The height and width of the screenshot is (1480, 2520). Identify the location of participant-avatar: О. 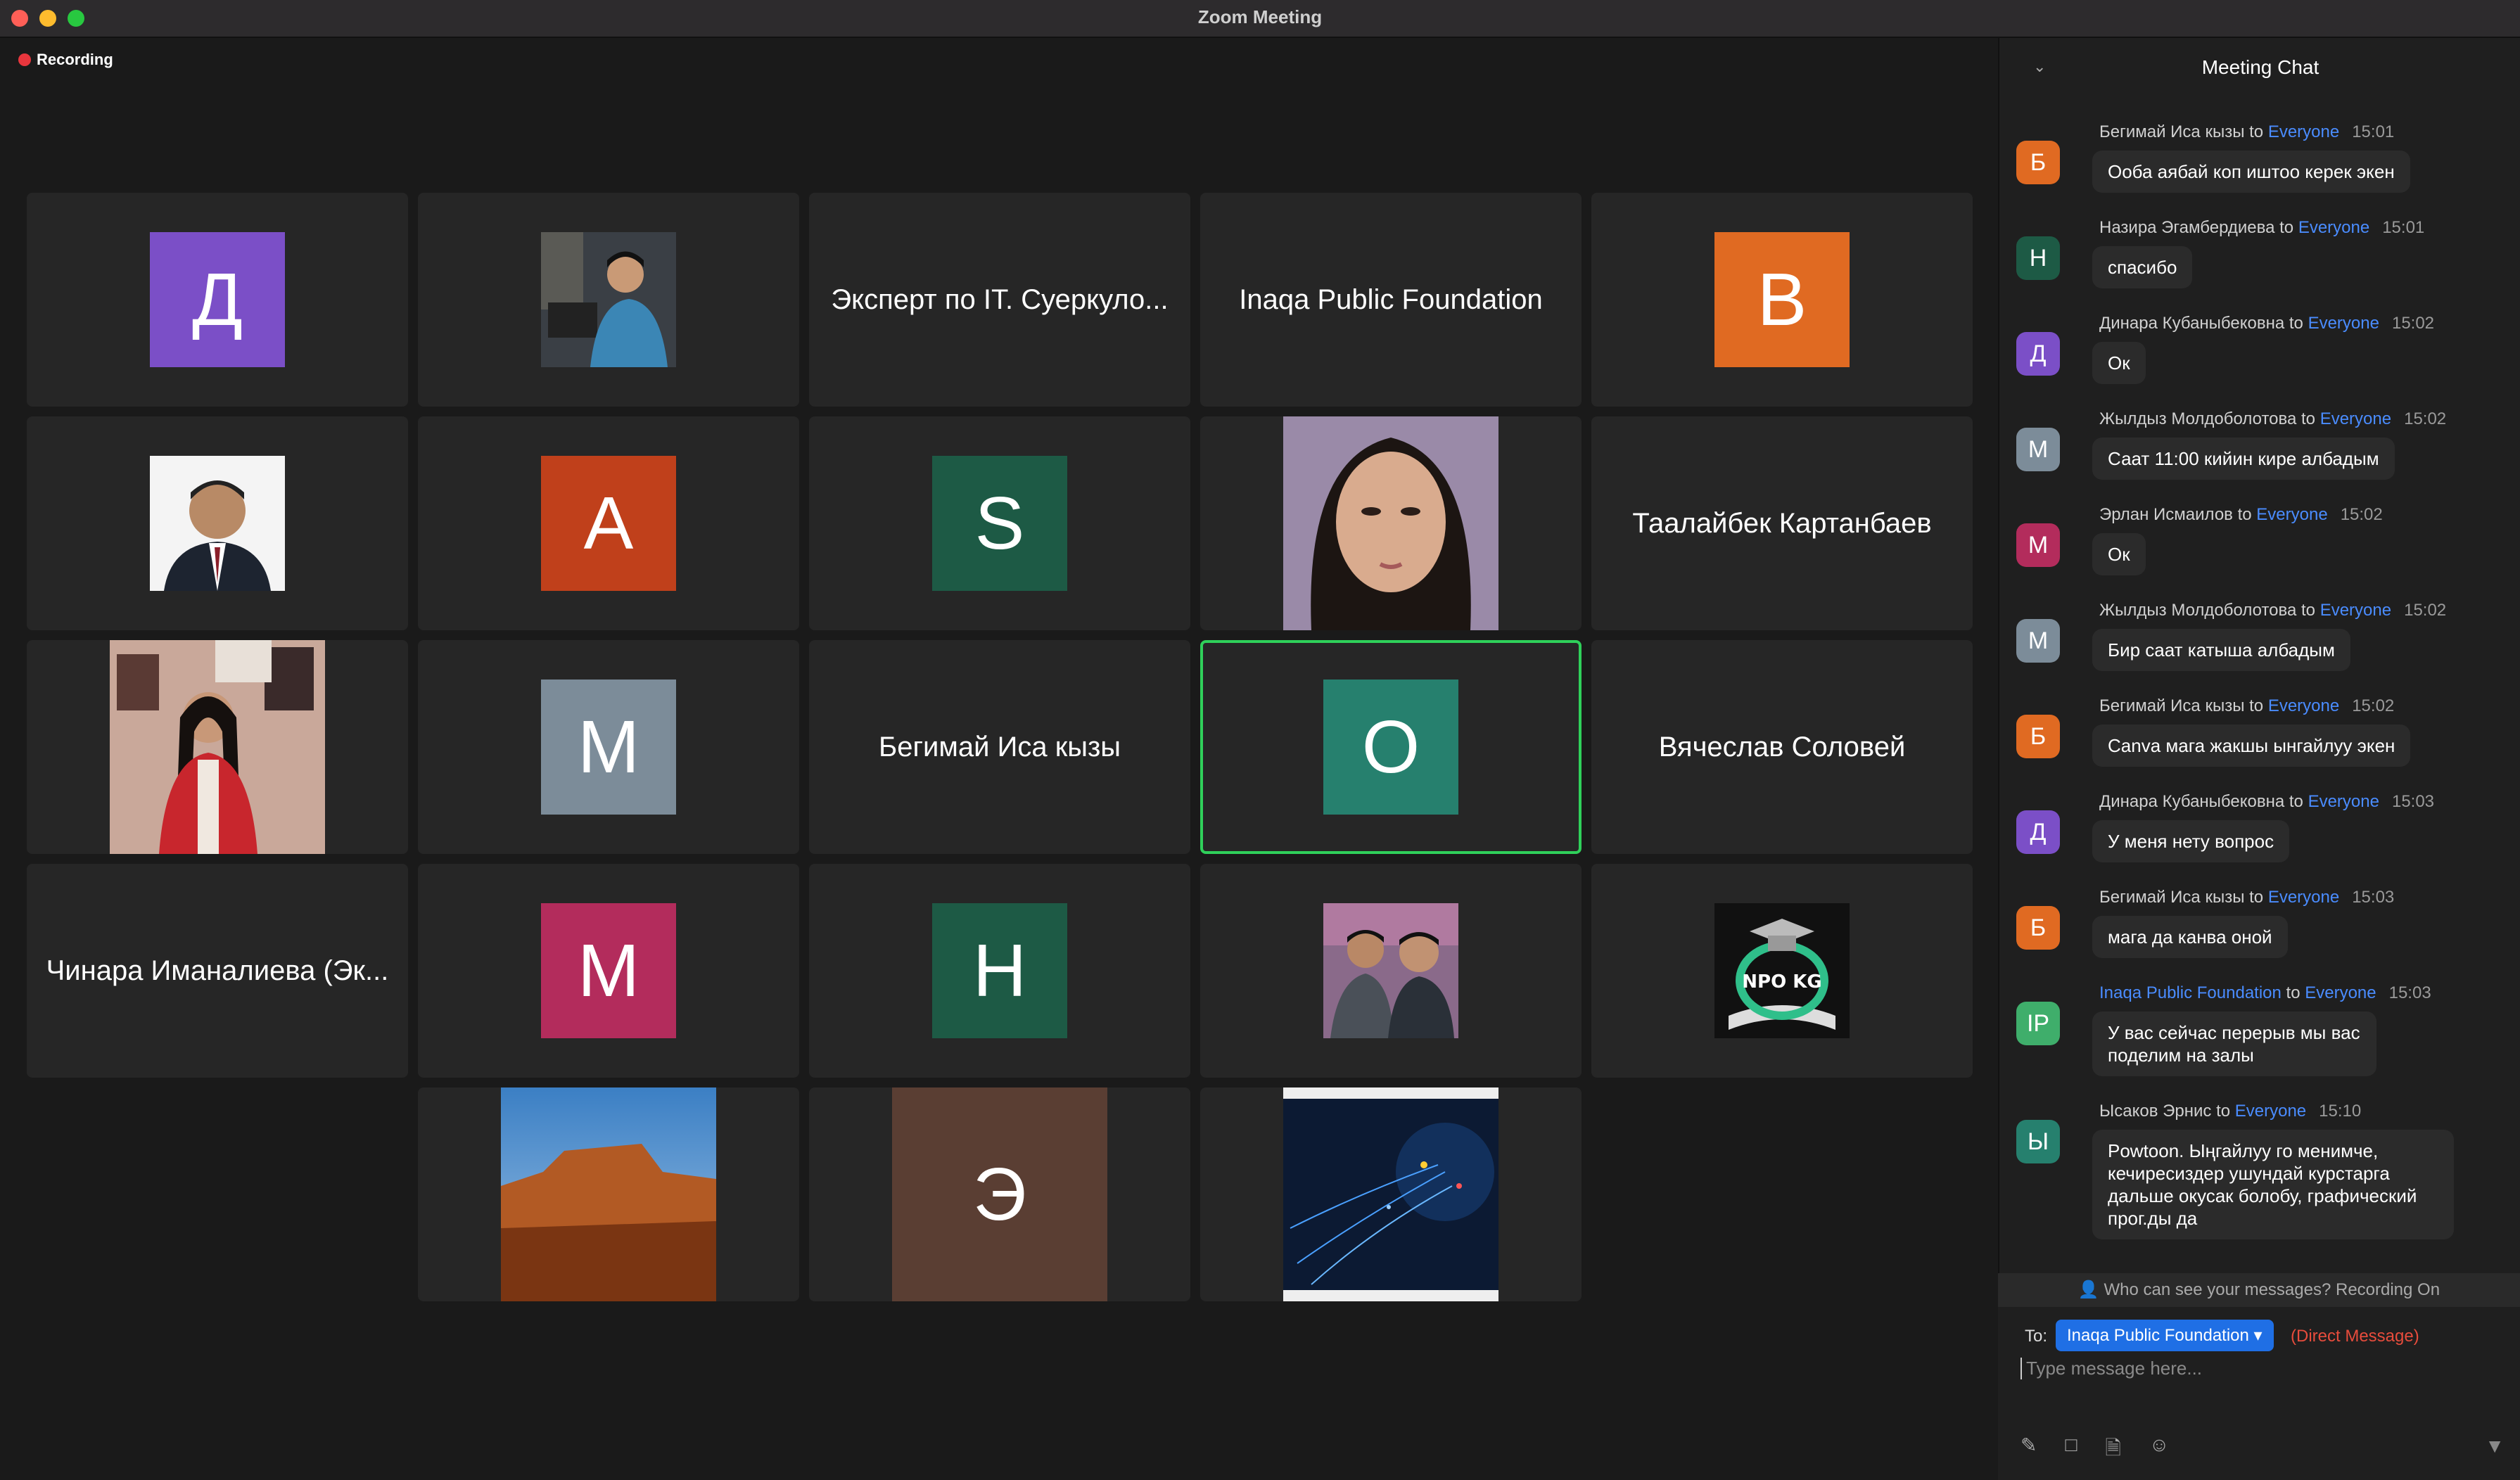
(1391, 747).